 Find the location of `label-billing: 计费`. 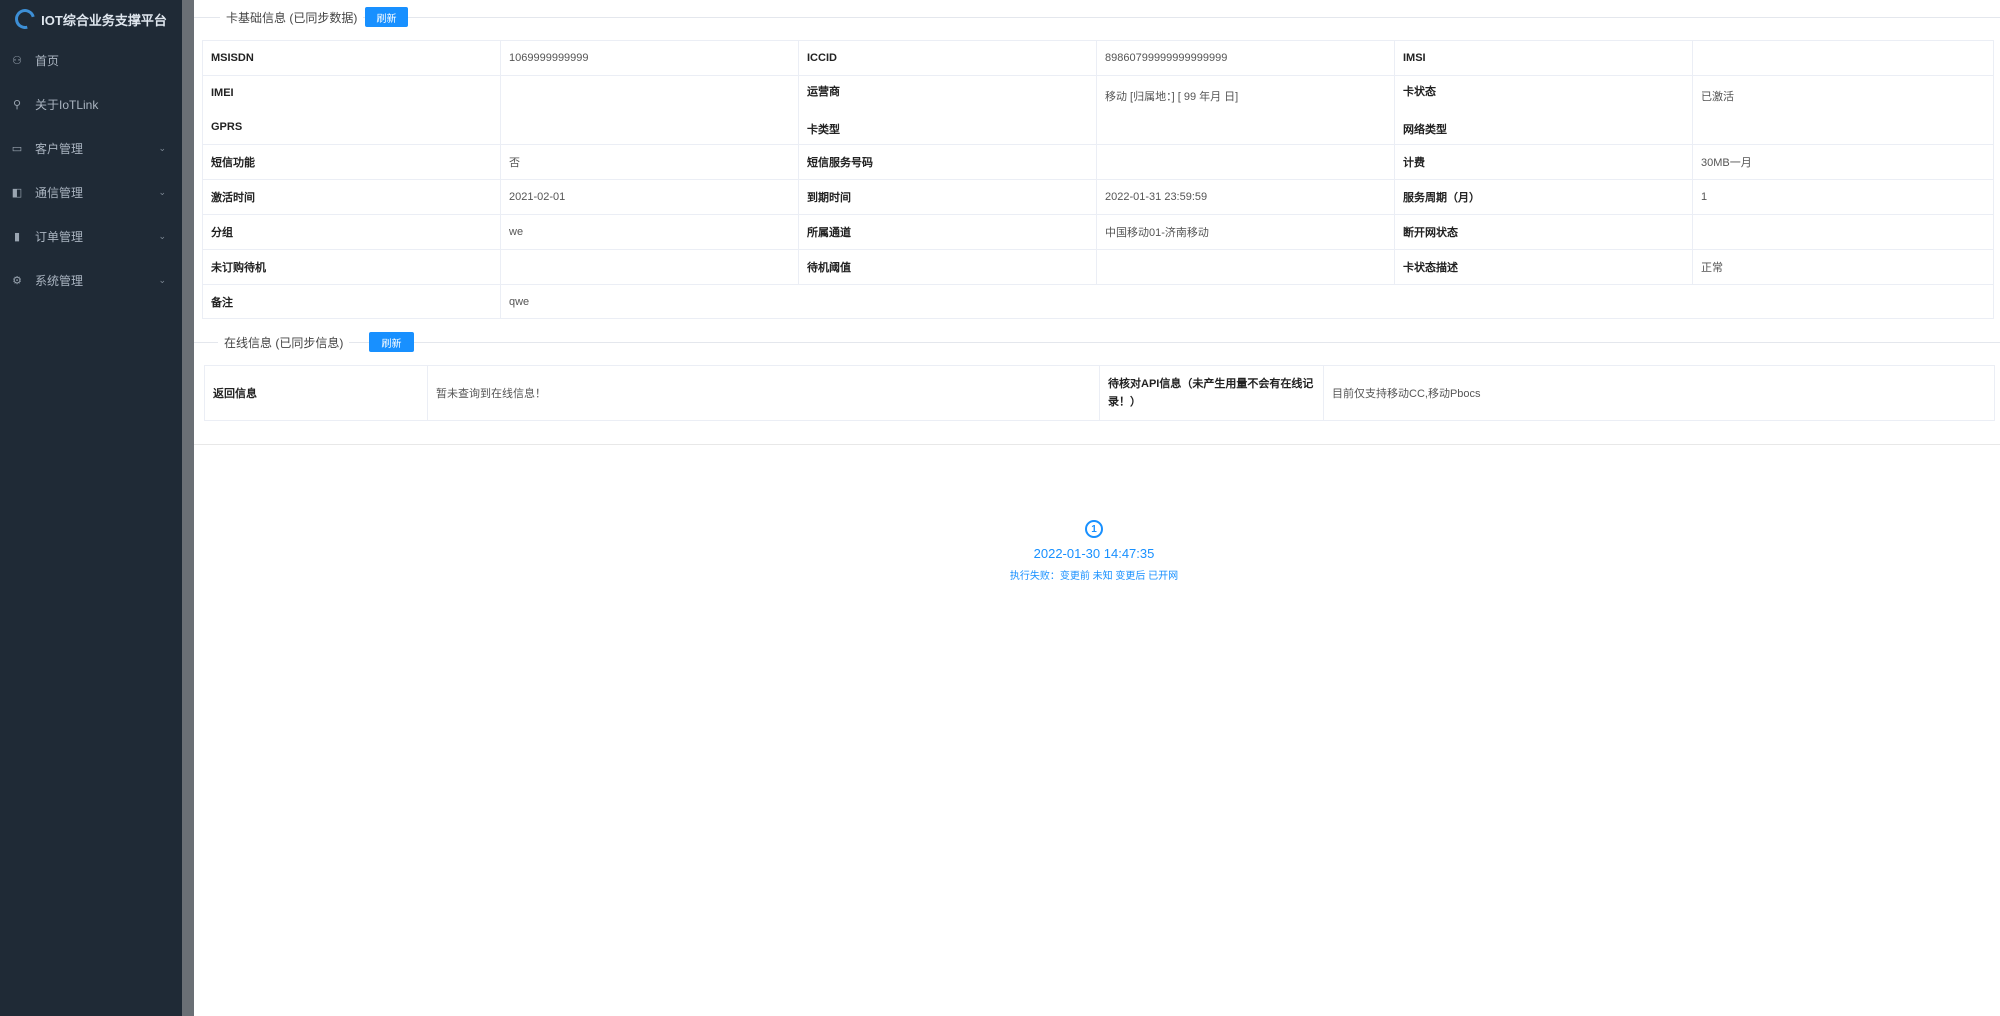

label-billing: 计费 is located at coordinates (1543, 162).